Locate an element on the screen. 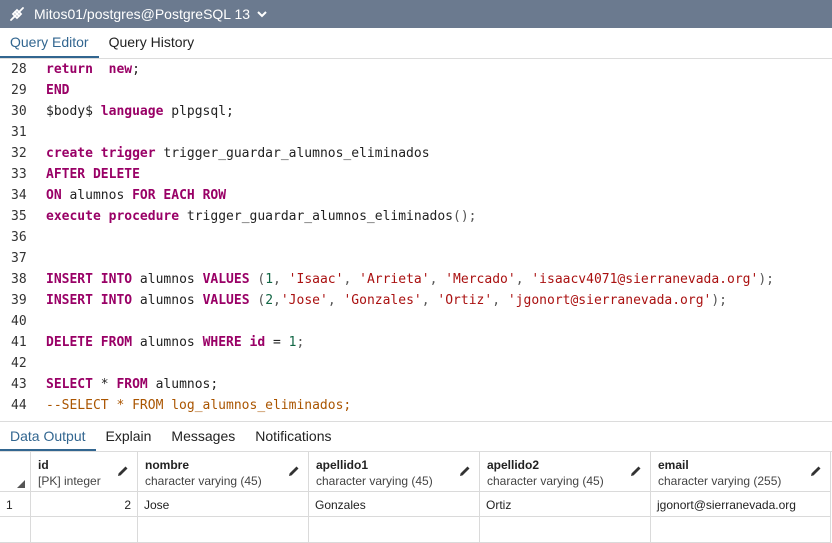 This screenshot has height=543, width=832. code-token: VALUES is located at coordinates (226, 300).